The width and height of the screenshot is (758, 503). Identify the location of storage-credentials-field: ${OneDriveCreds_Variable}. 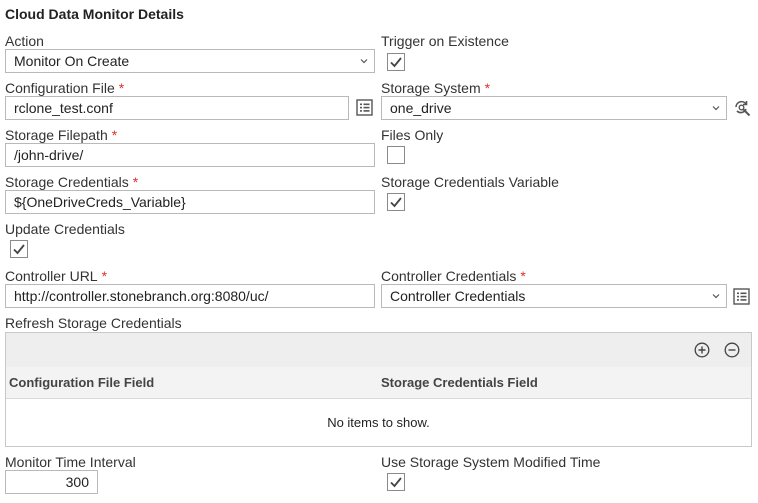
(190, 202).